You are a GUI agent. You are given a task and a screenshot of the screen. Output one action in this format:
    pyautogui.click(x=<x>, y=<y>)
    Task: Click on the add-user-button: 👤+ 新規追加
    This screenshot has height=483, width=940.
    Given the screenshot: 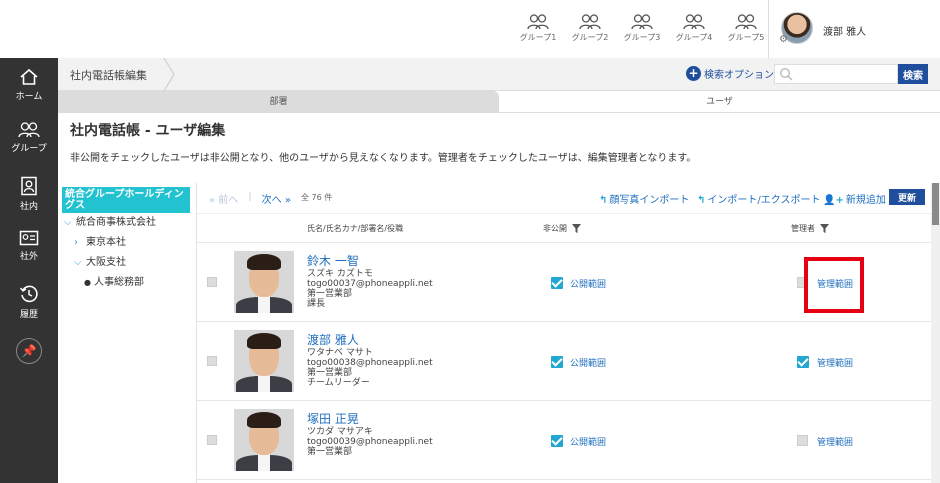 What is the action you would take?
    pyautogui.click(x=854, y=198)
    